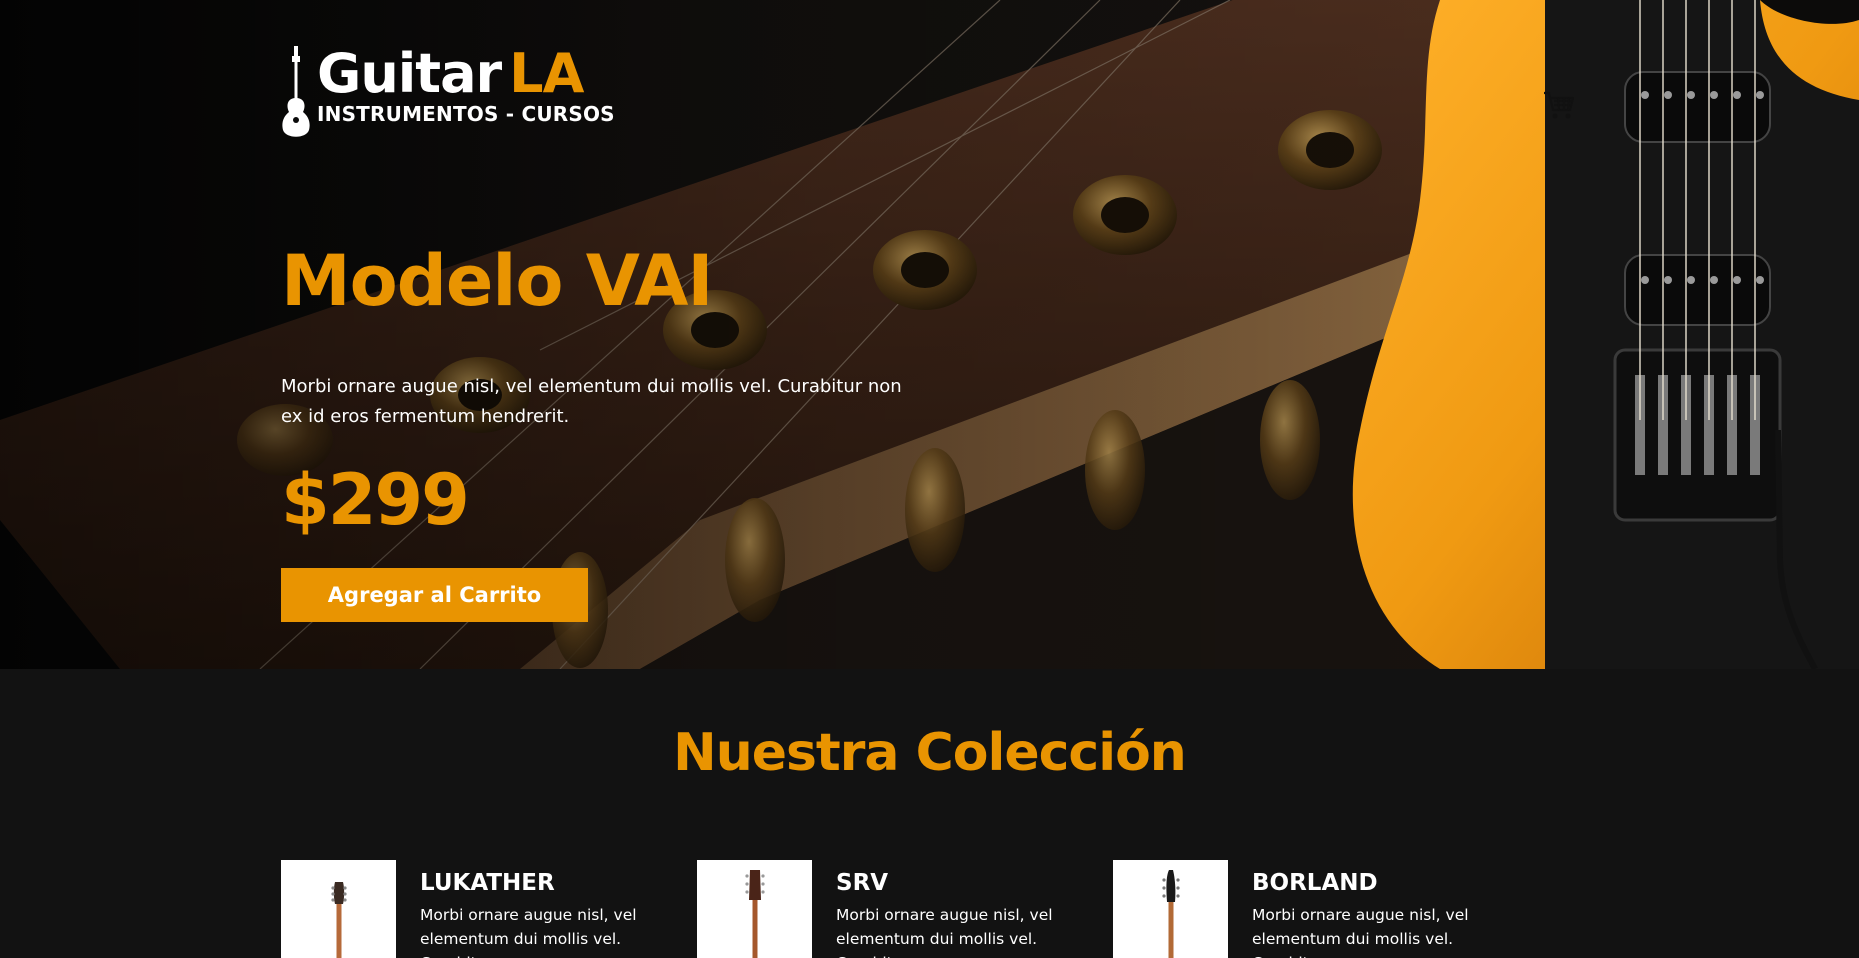 This screenshot has height=958, width=1859. I want to click on site-header: Guitar LA INSTRUMENTOS - CURSOS, so click(448, 93).